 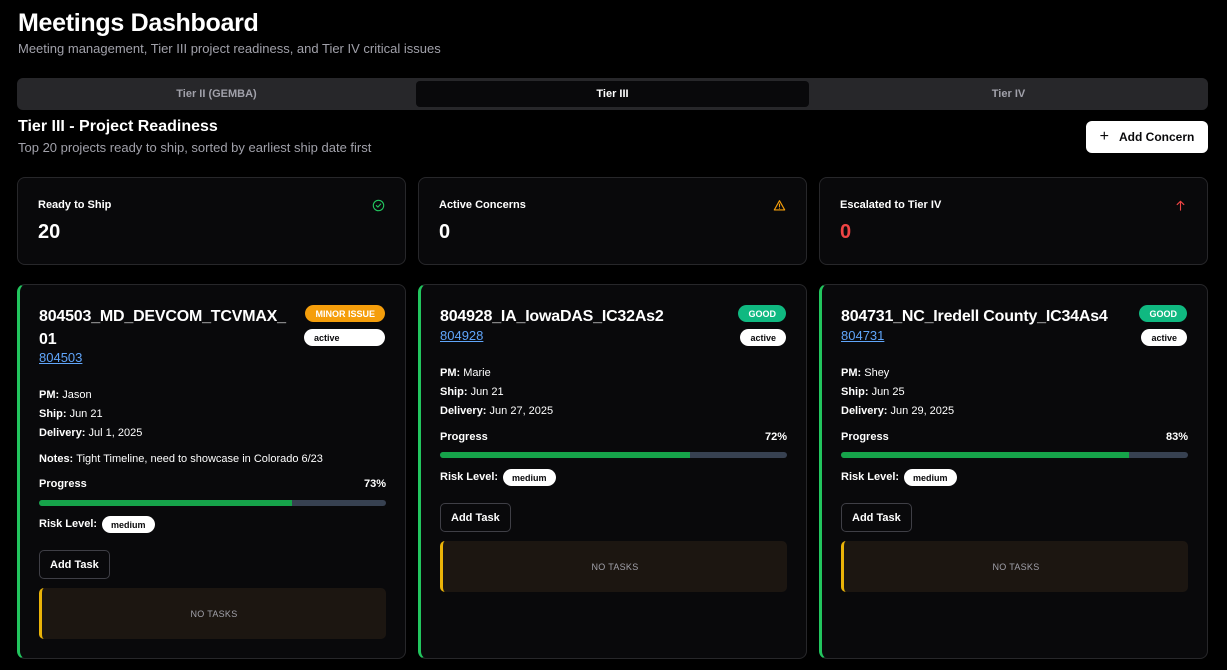 I want to click on stat-label: Active Concerns, so click(x=482, y=205).